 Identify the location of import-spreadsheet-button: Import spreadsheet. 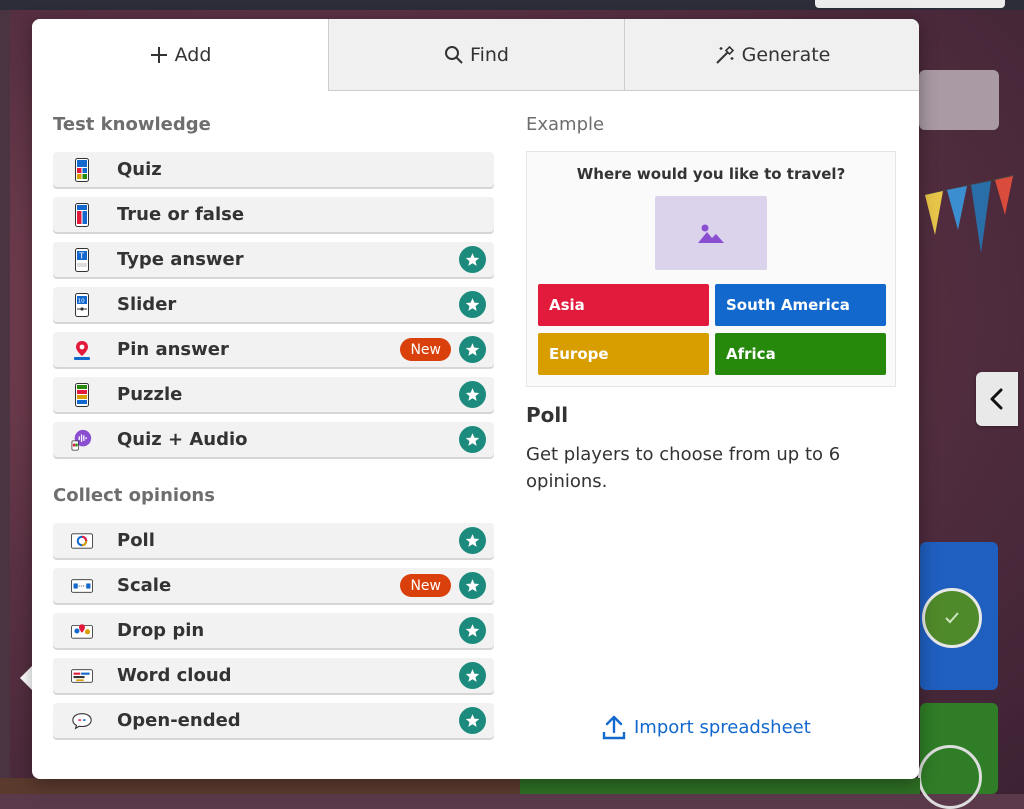
(706, 727).